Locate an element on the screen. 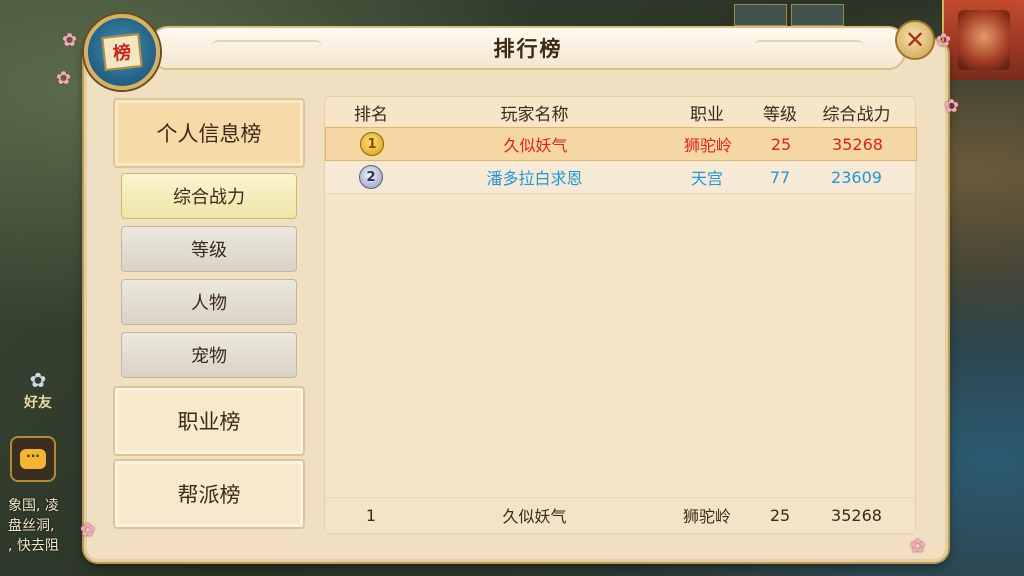 This screenshot has width=1024, height=576. category-guild: 帮派榜 is located at coordinates (209, 494).